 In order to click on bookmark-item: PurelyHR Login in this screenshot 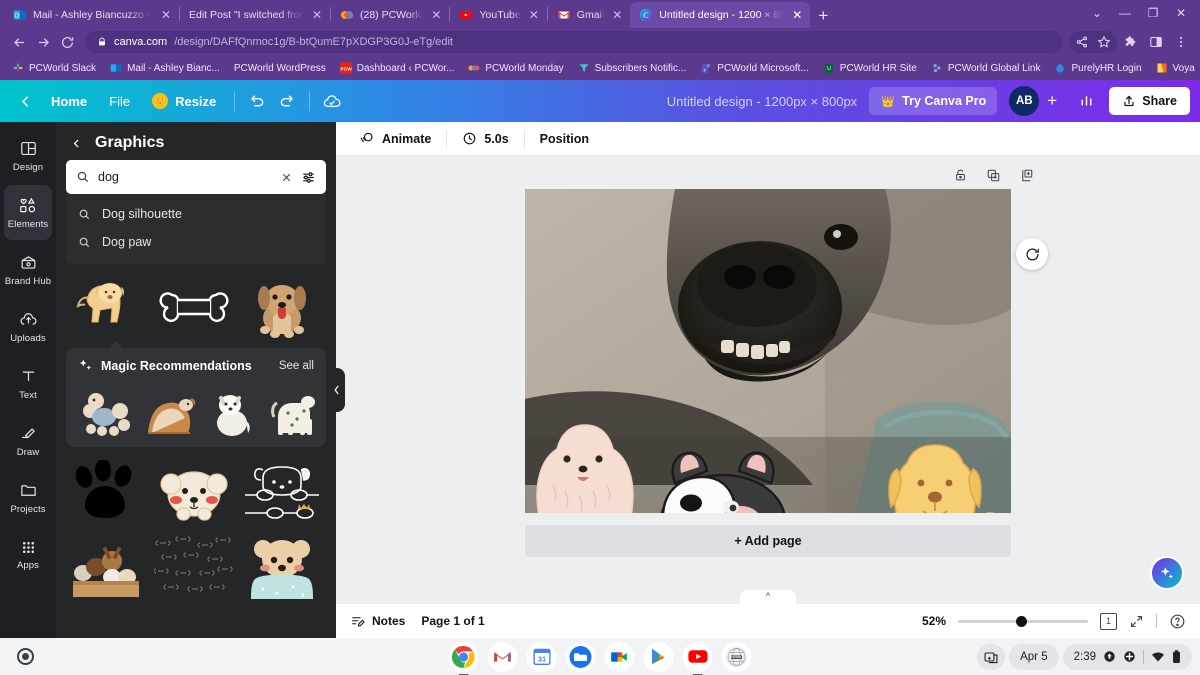, I will do `click(1097, 68)`.